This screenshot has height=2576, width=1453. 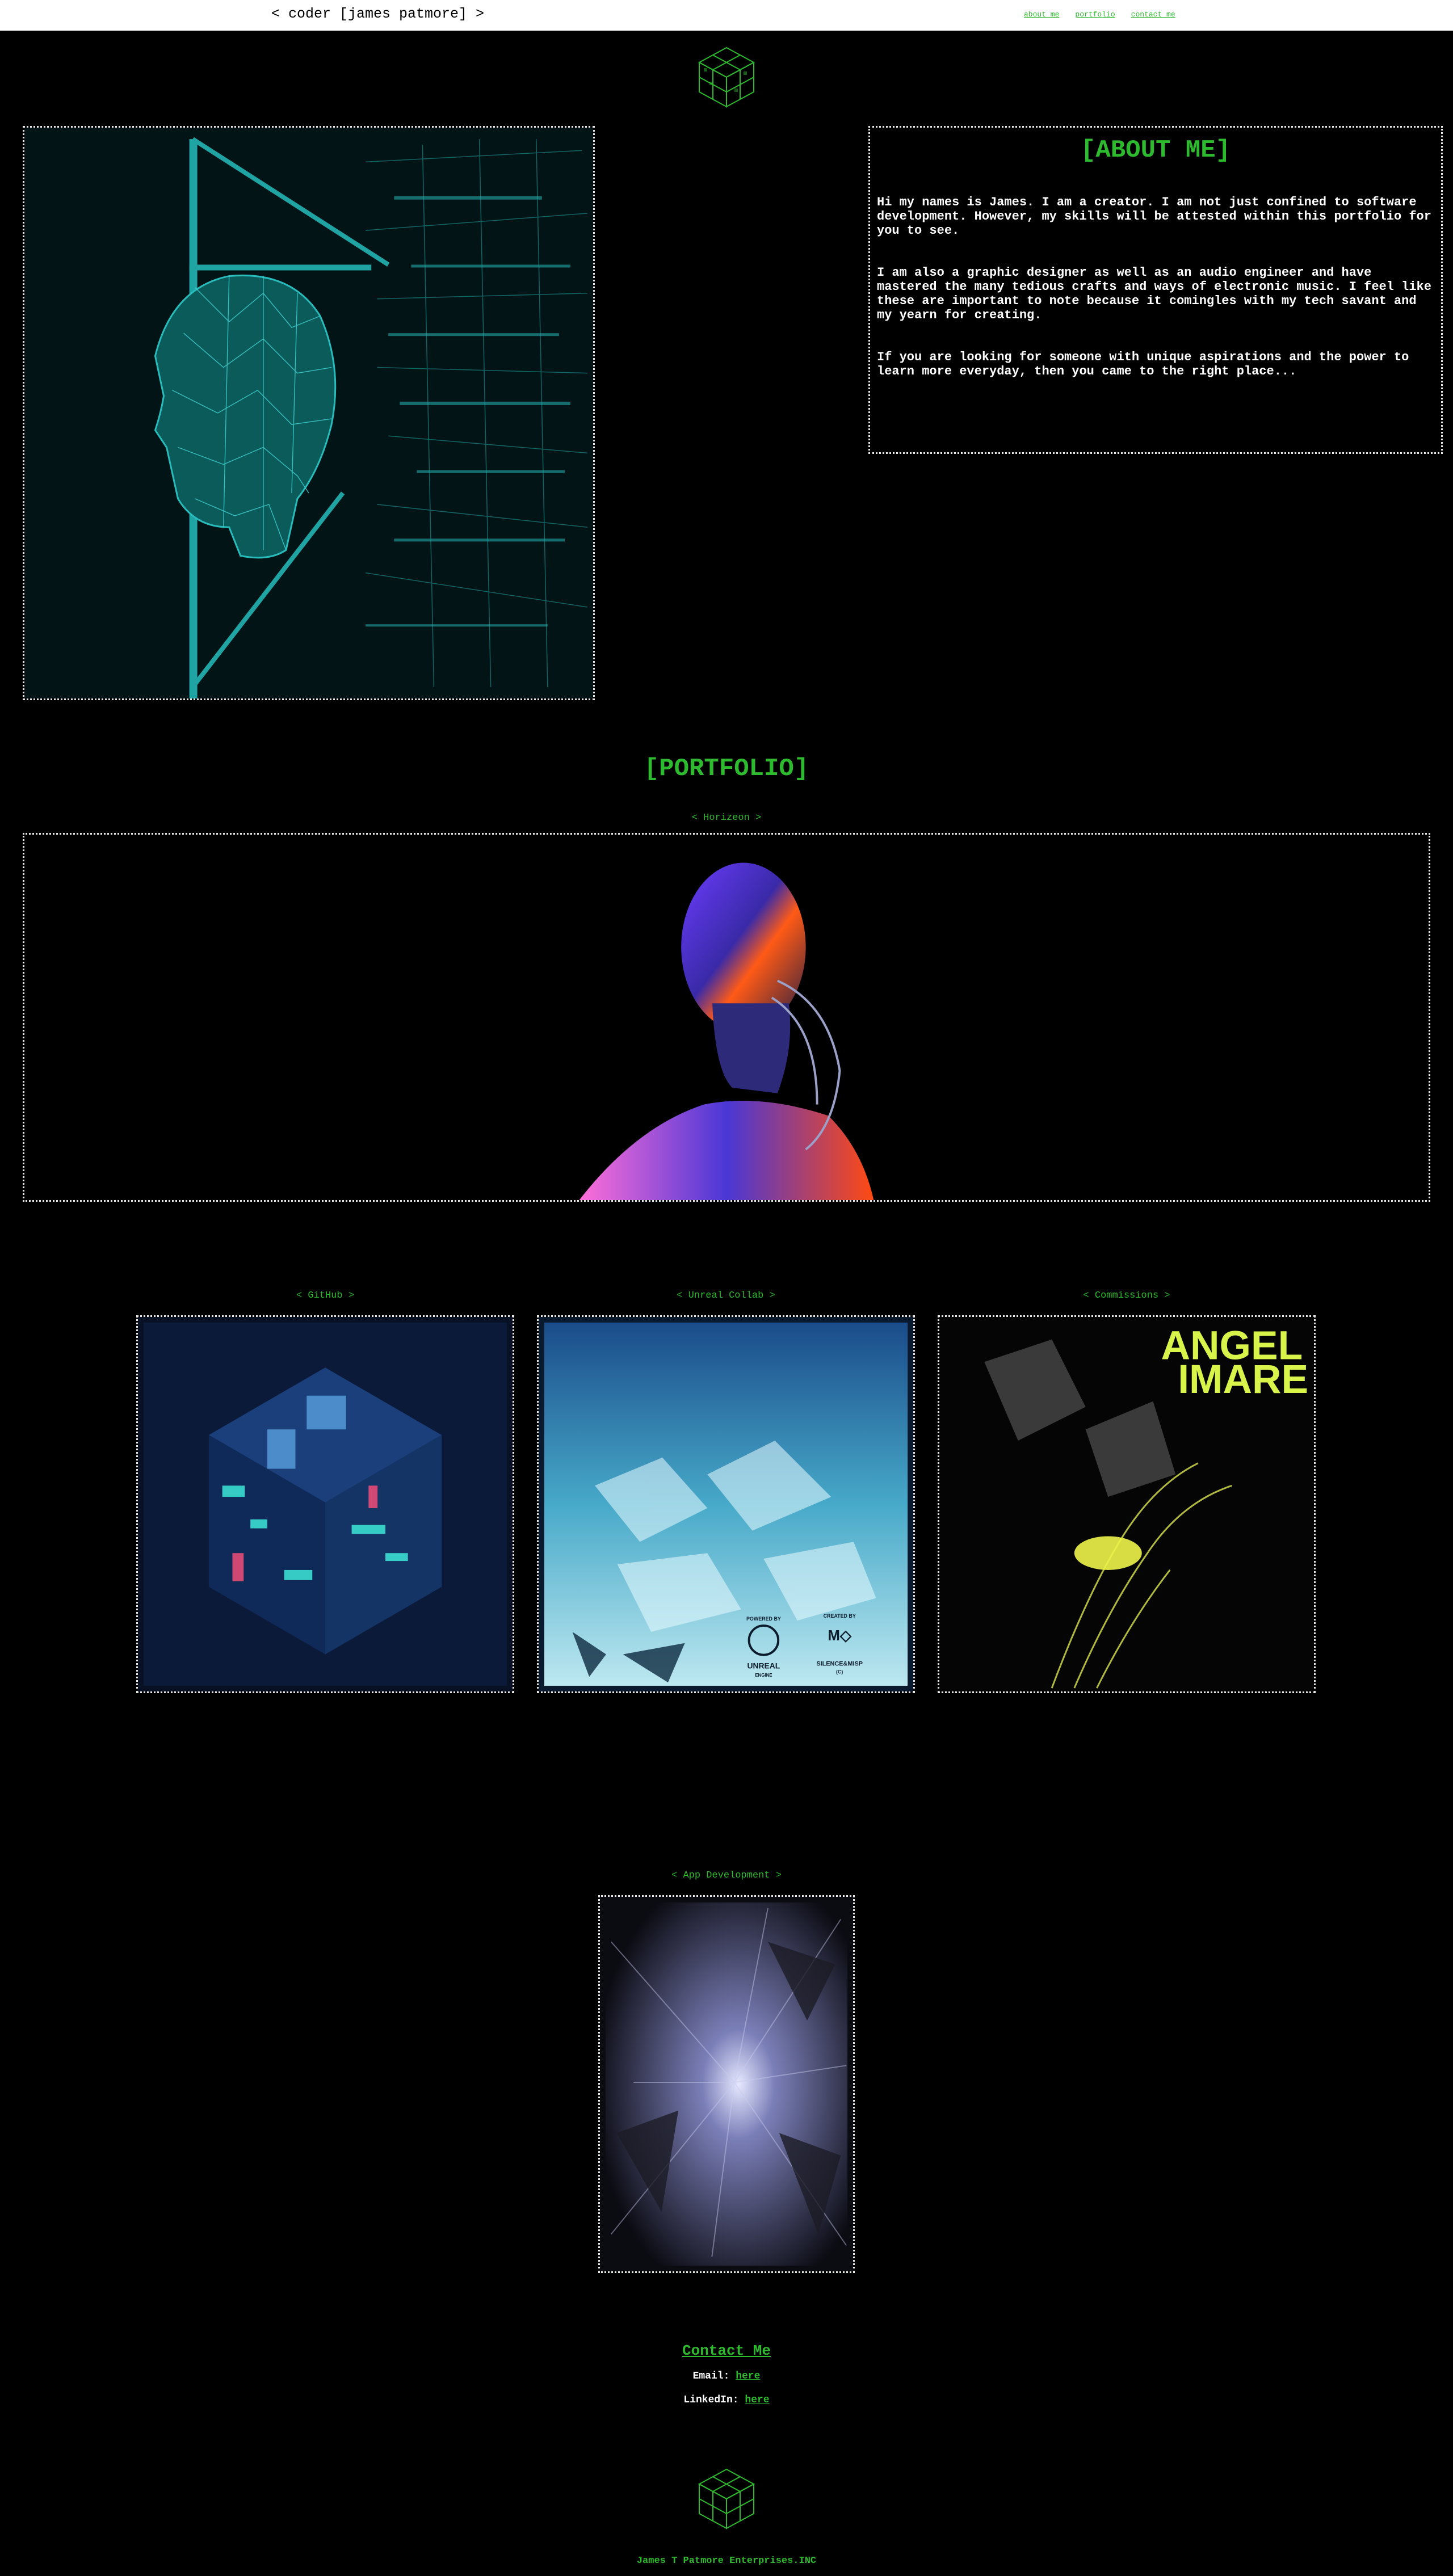 What do you see at coordinates (726, 2561) in the screenshot?
I see `footer-company-text: James T Patmore Enterprises.INC` at bounding box center [726, 2561].